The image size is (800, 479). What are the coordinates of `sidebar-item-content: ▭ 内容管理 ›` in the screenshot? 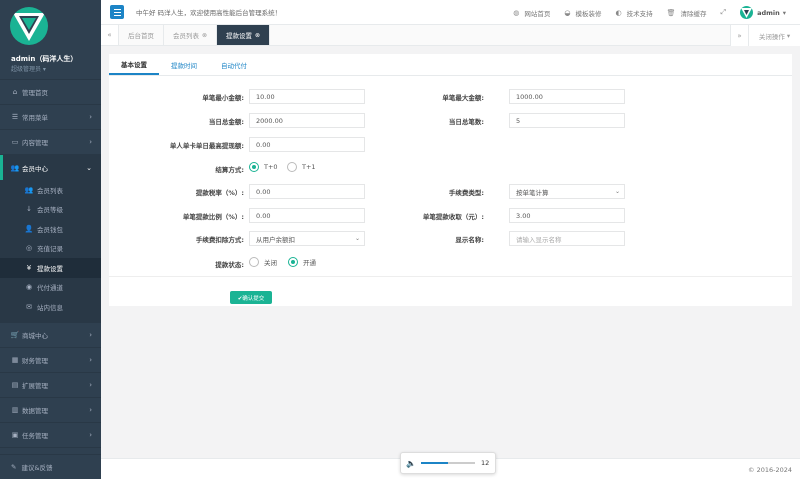 It's located at (50, 142).